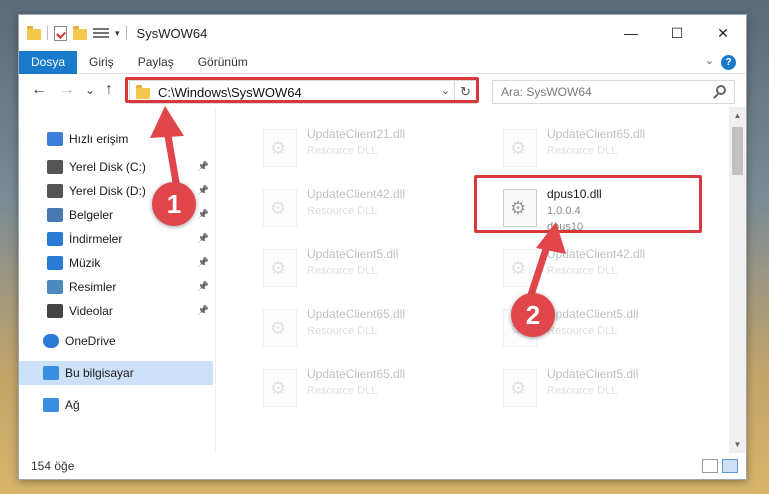 The width and height of the screenshot is (769, 494). What do you see at coordinates (710, 466) in the screenshot?
I see `details-view-icon` at bounding box center [710, 466].